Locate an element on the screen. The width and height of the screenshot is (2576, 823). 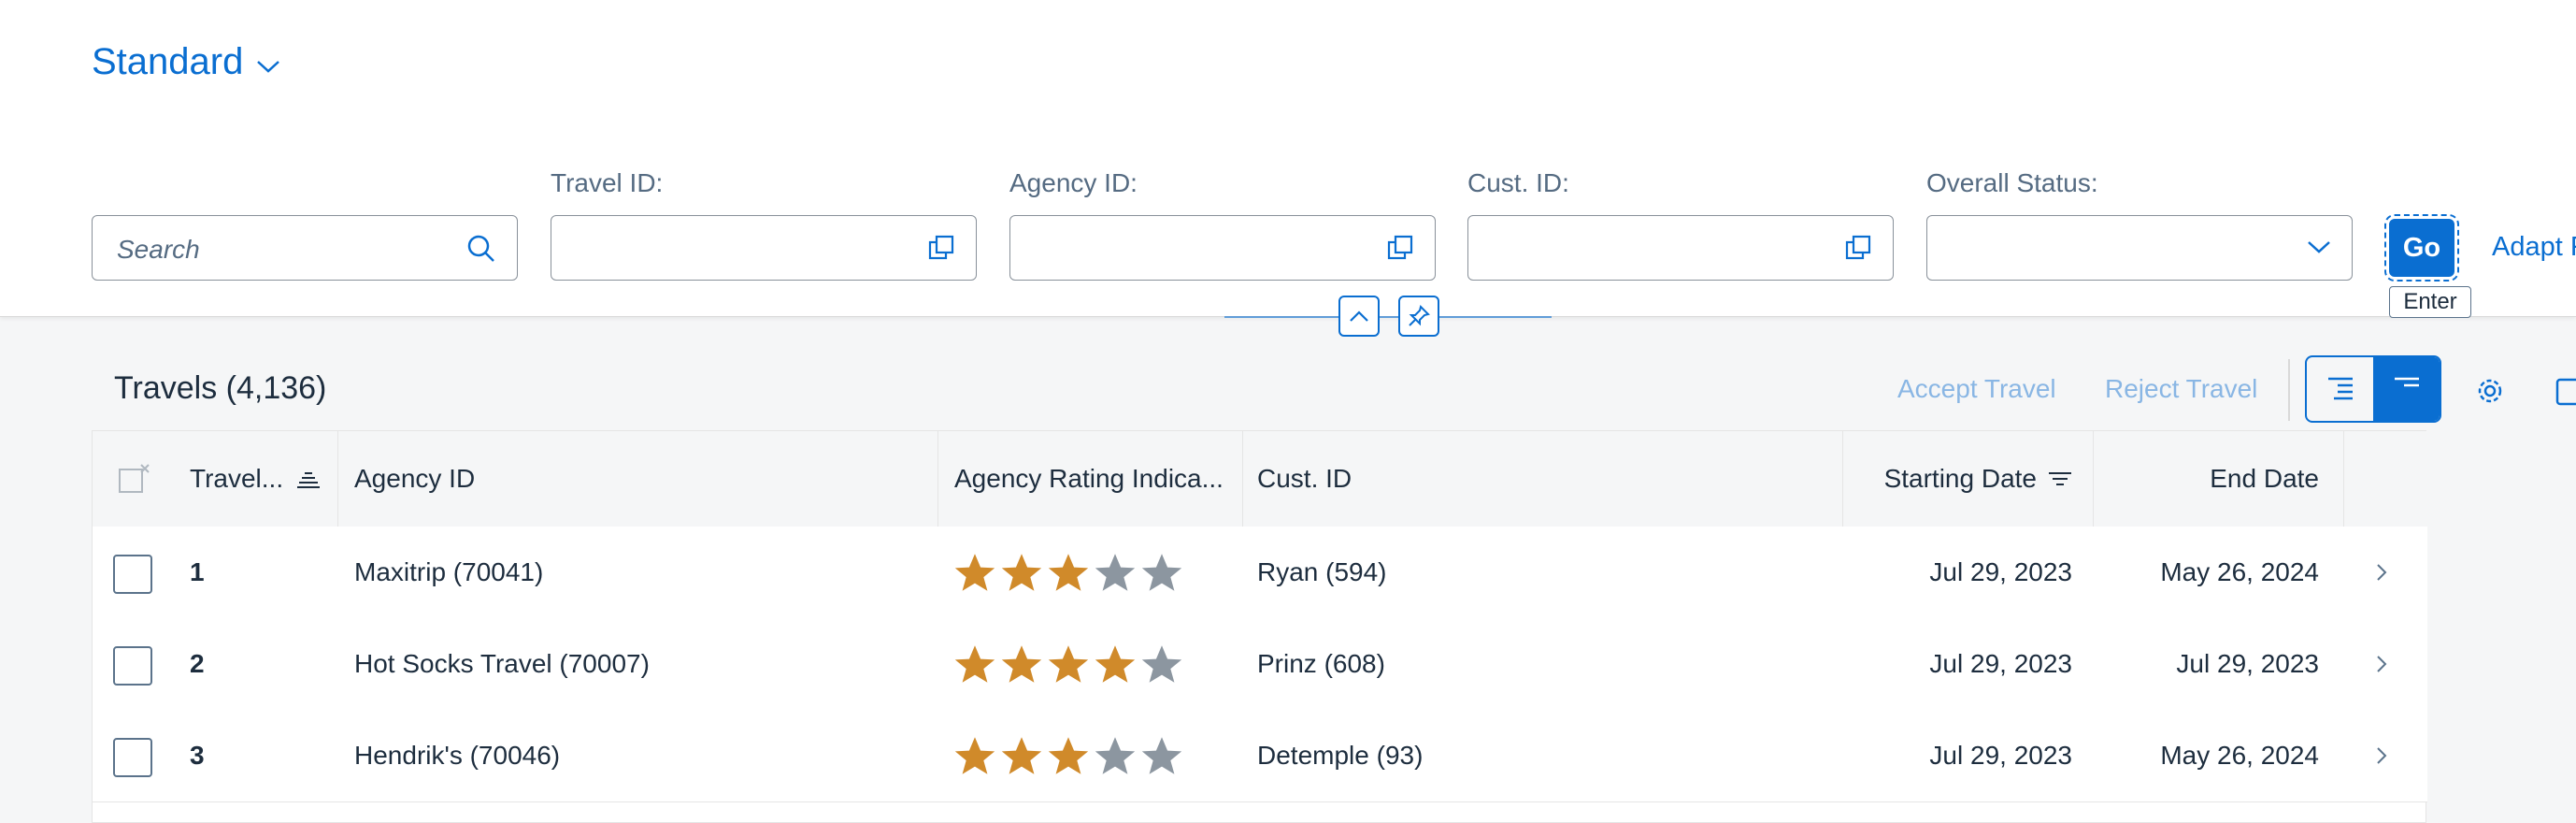
reject-travel-button: Reject Travel is located at coordinates (2181, 389).